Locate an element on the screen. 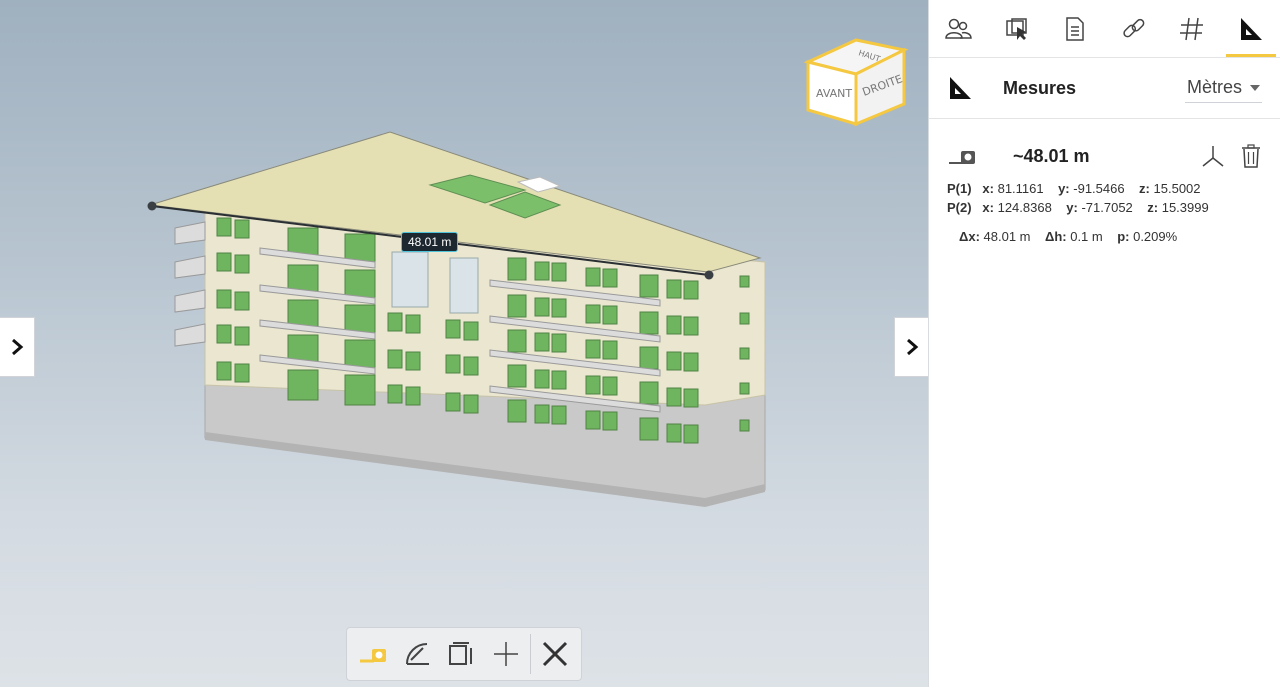 The image size is (1280, 687). close-icon is located at coordinates (554, 654).